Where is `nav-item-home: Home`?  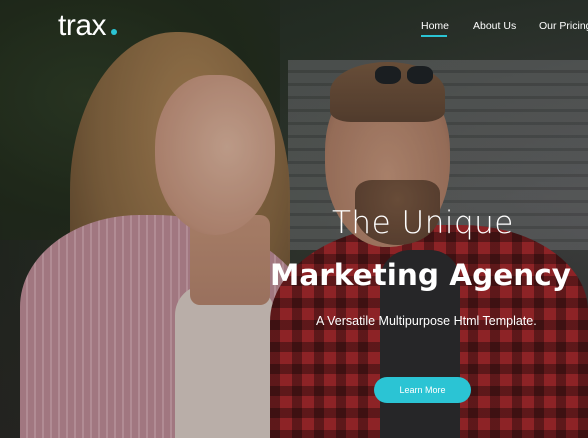
nav-item-home: Home is located at coordinates (435, 26).